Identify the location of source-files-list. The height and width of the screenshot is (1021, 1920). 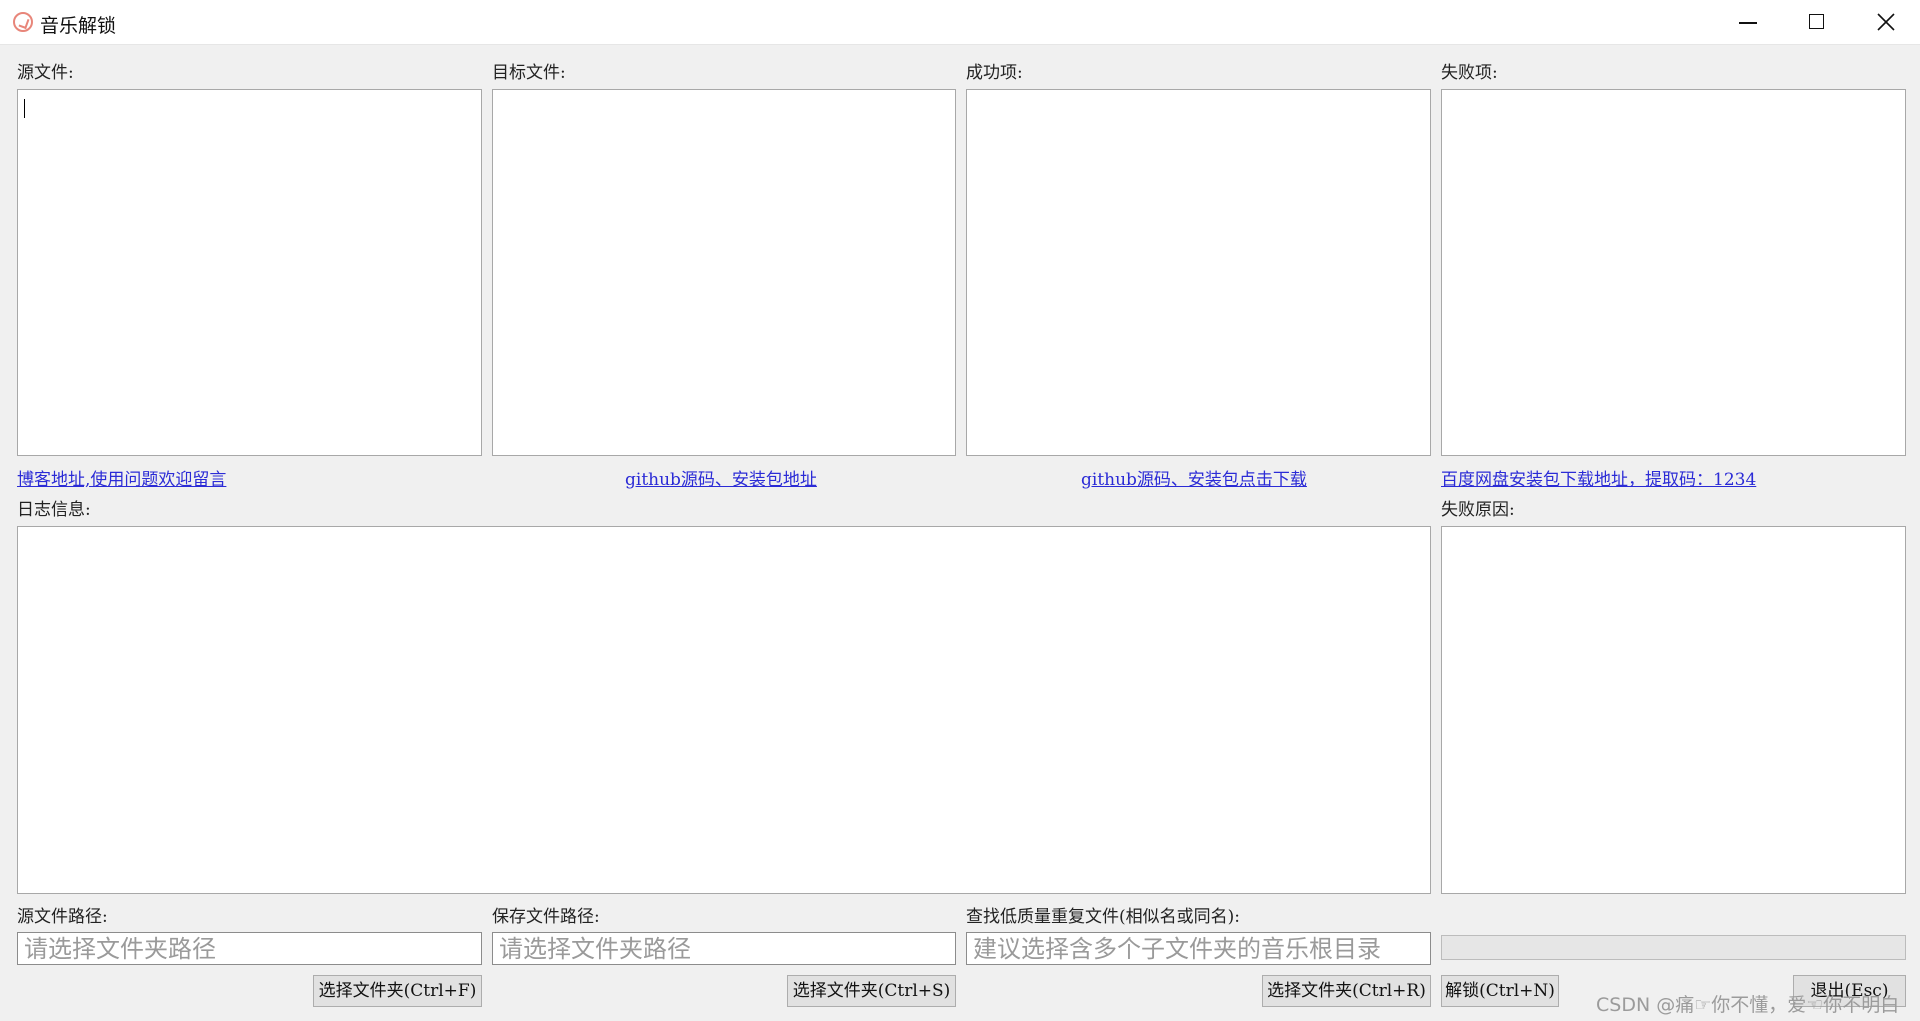
(249, 272).